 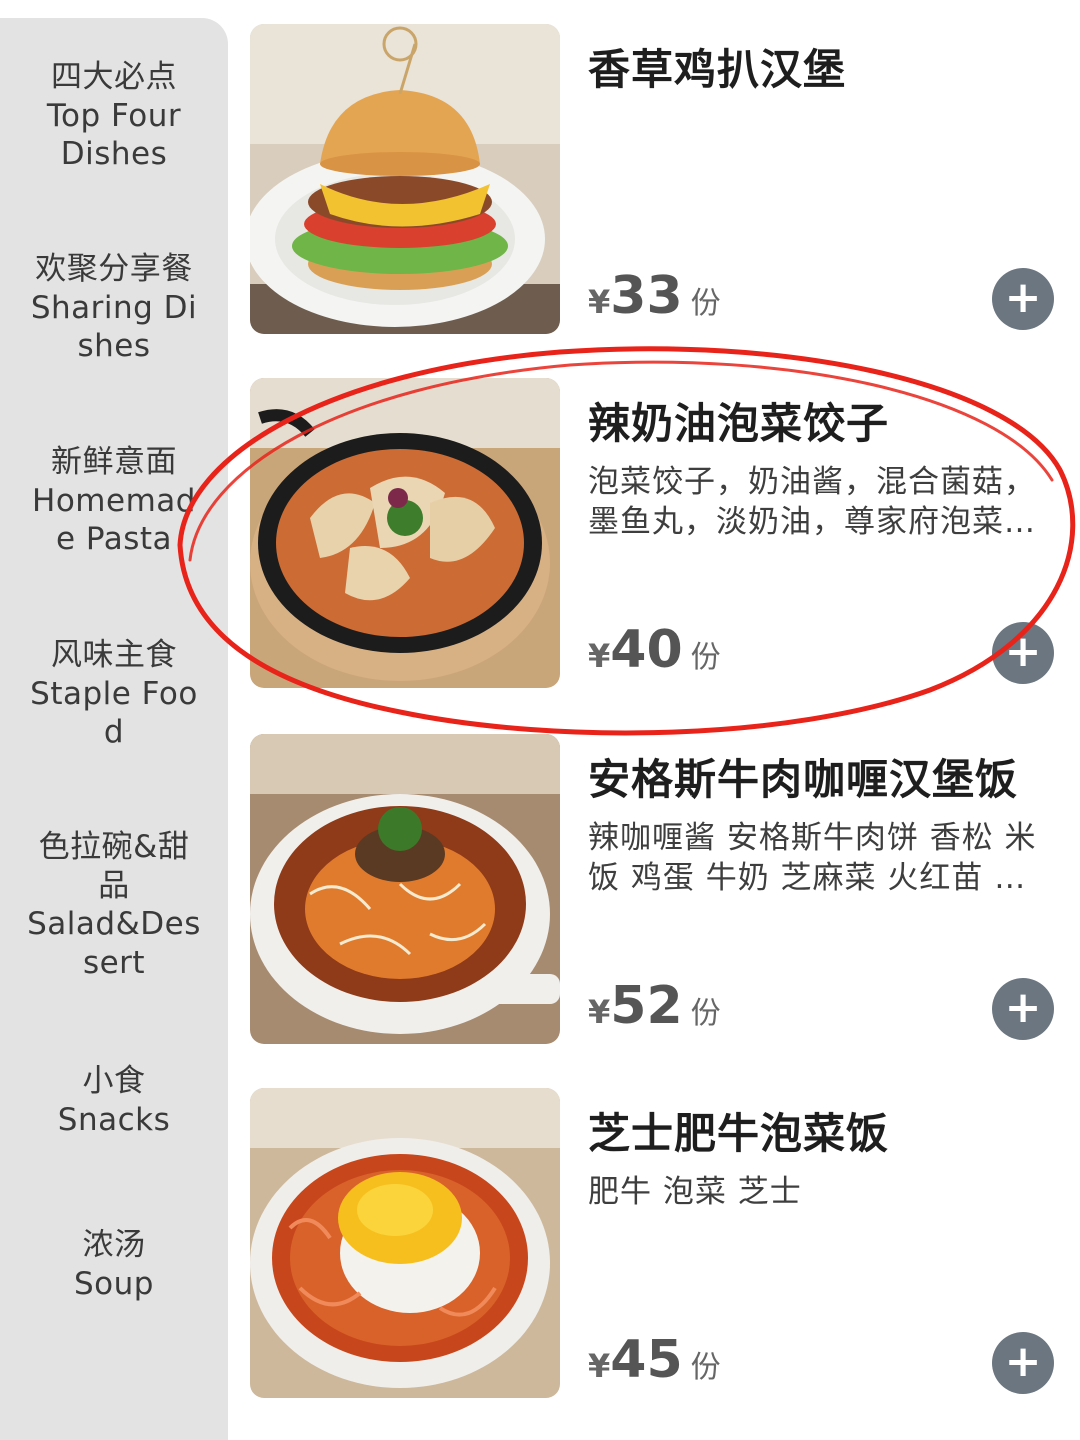 I want to click on sidebar-item-label-en: Salad&Des, so click(x=114, y=924).